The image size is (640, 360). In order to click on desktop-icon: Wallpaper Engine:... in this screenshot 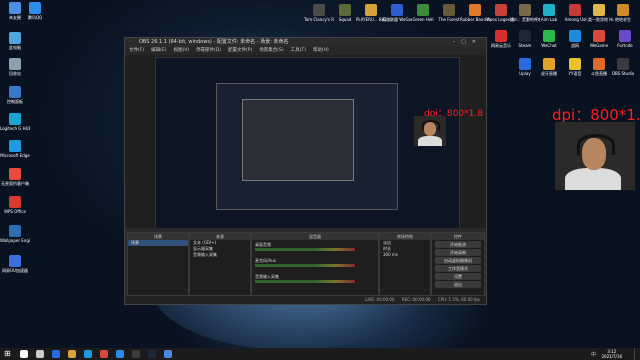, I will do `click(15, 234)`.